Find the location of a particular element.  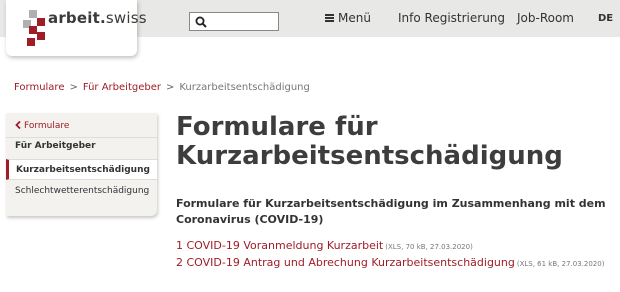

search-input is located at coordinates (242, 21).